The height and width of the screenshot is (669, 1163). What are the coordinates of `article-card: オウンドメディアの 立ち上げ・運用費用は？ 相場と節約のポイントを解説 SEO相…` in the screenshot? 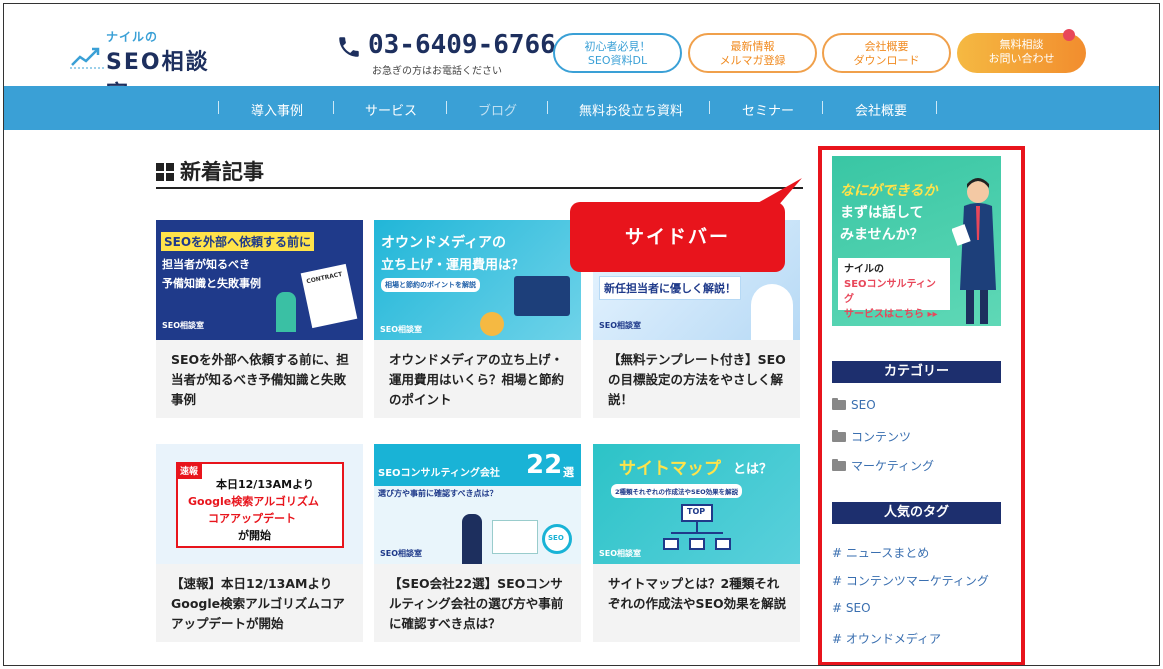 It's located at (477, 319).